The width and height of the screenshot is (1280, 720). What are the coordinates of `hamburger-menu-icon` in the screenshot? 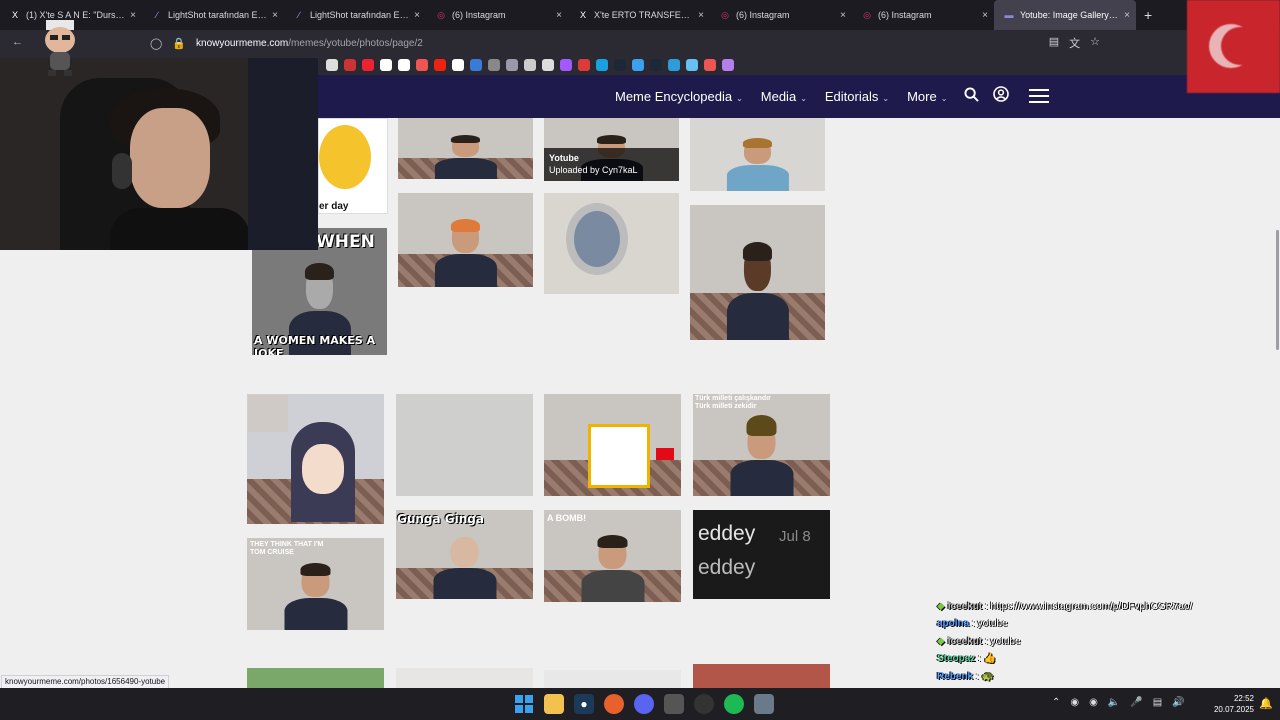 It's located at (1039, 96).